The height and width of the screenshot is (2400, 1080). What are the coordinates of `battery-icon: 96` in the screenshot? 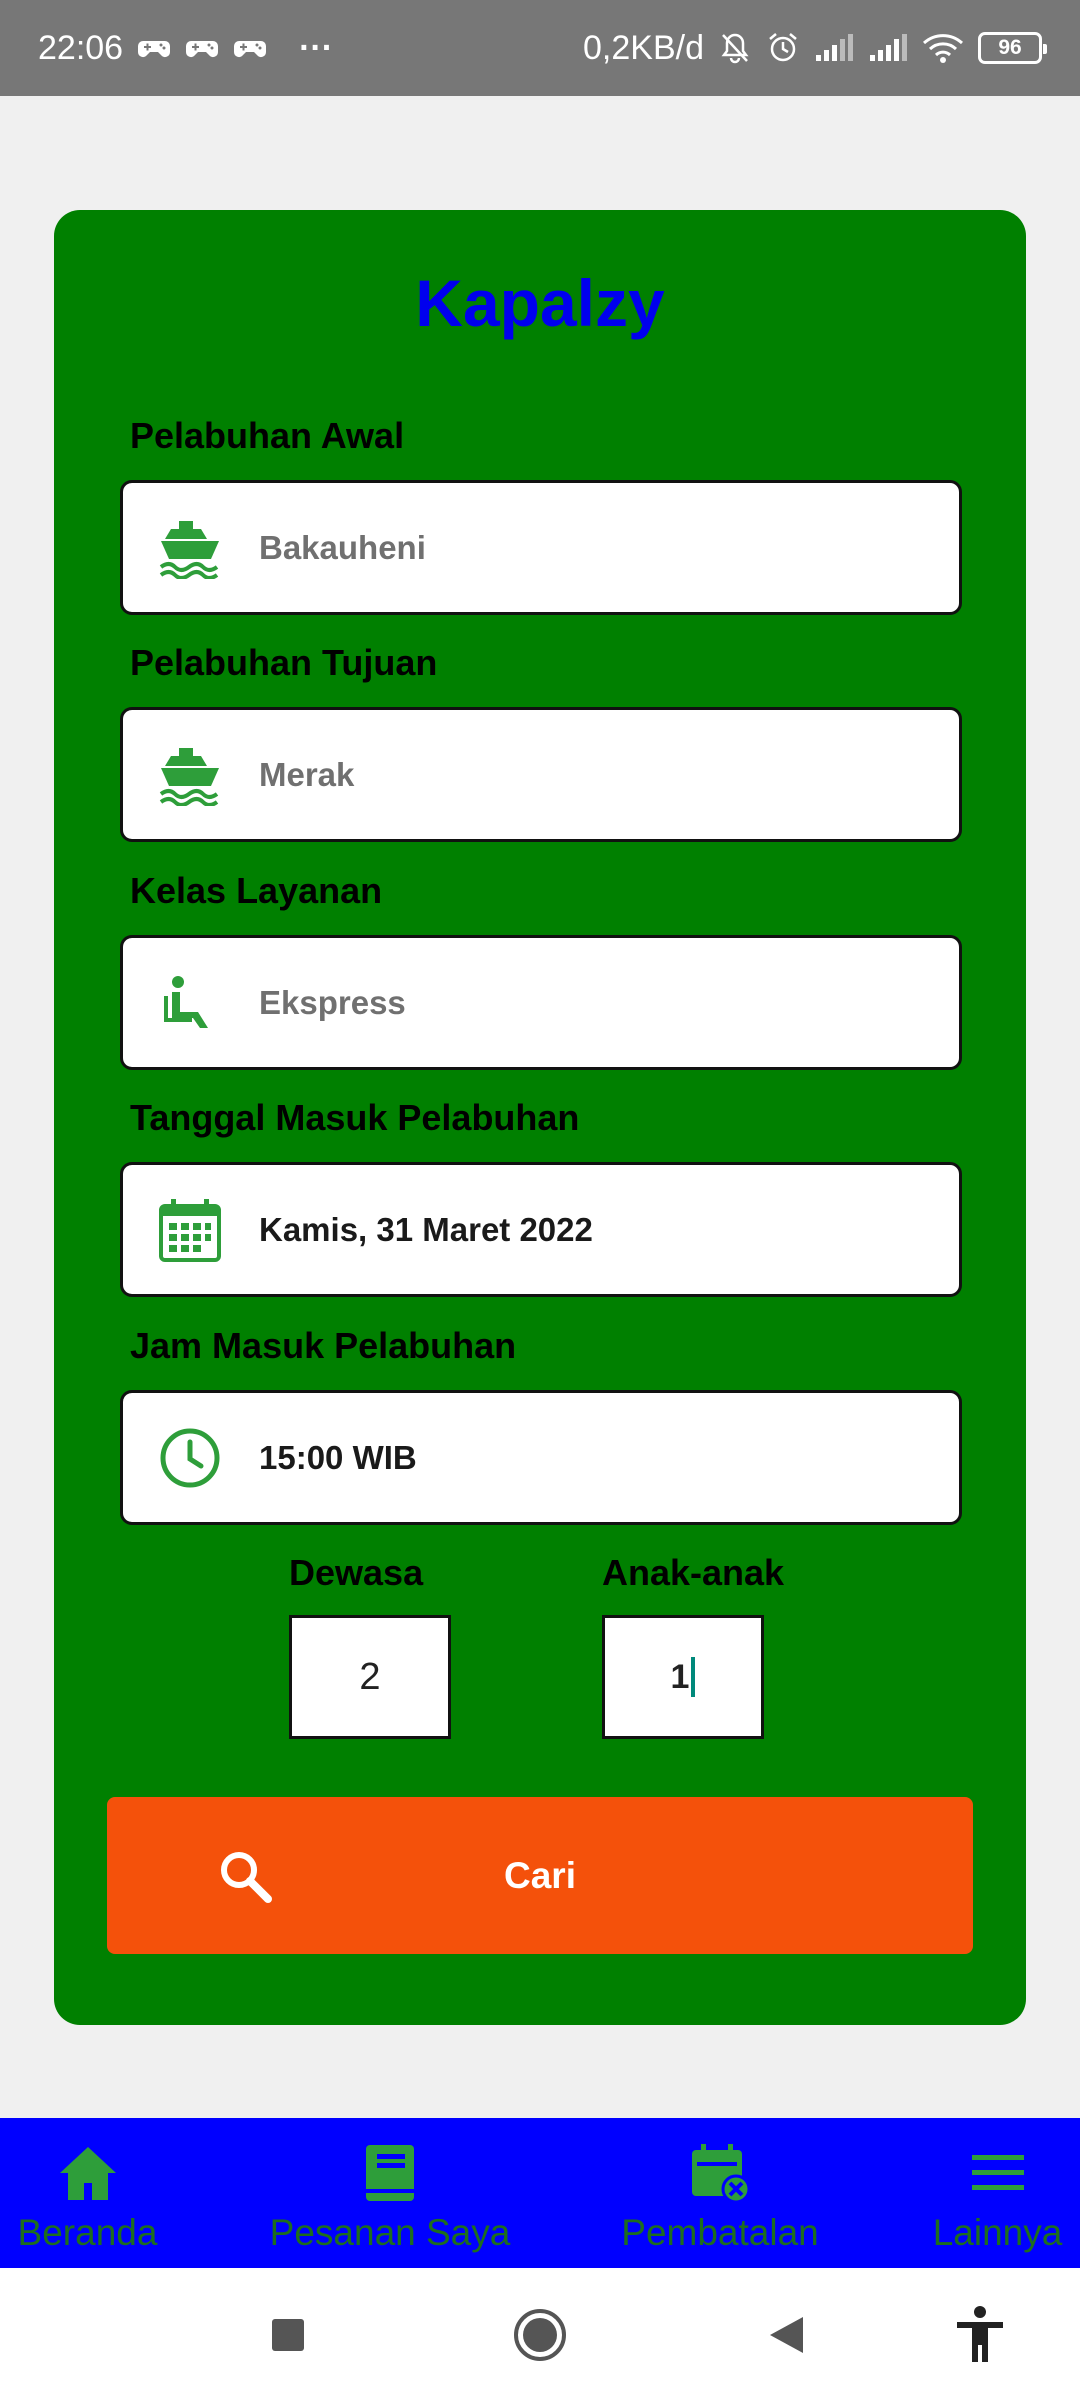 It's located at (1012, 48).